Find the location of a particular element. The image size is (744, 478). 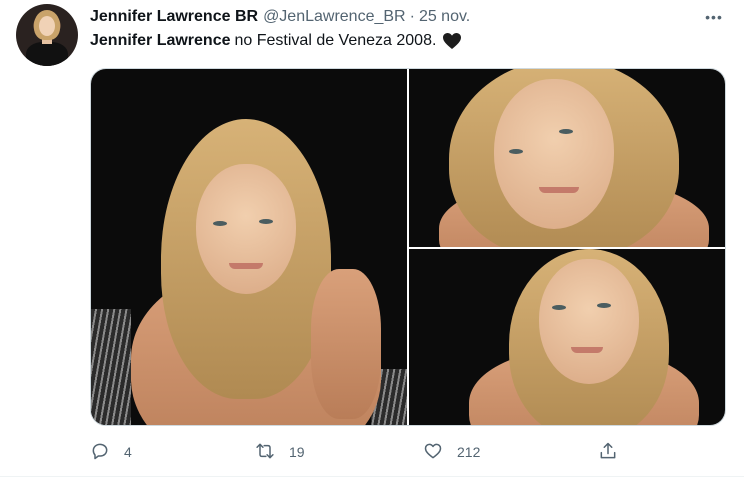

tweet-divider is located at coordinates (372, 476).